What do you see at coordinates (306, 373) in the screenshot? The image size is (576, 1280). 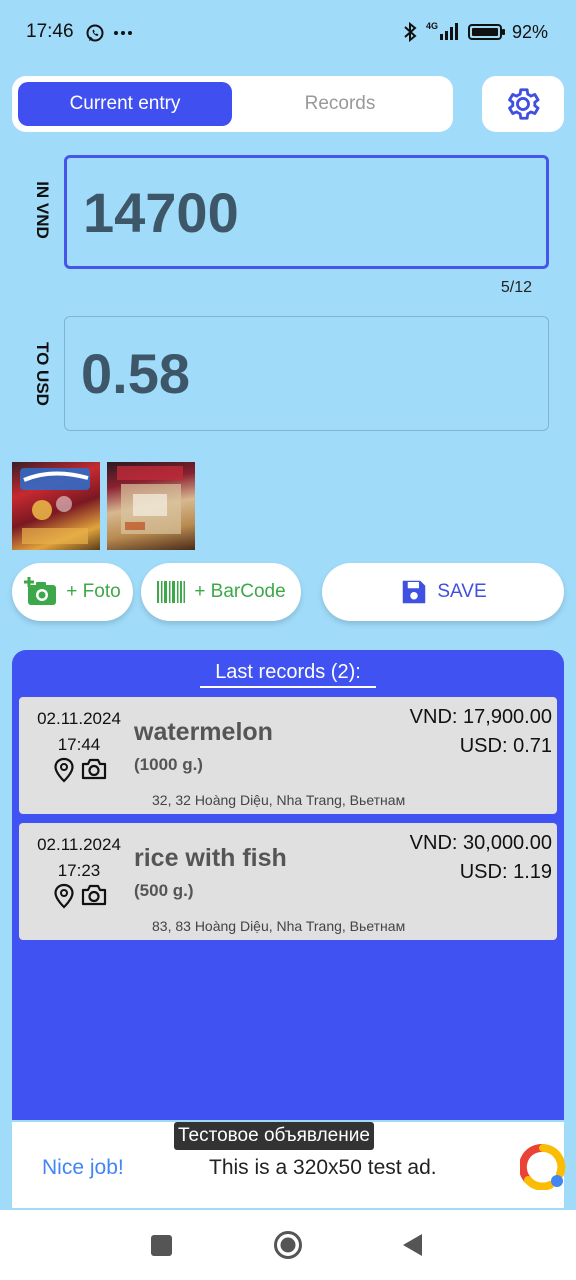 I see `usd-output: 0.58` at bounding box center [306, 373].